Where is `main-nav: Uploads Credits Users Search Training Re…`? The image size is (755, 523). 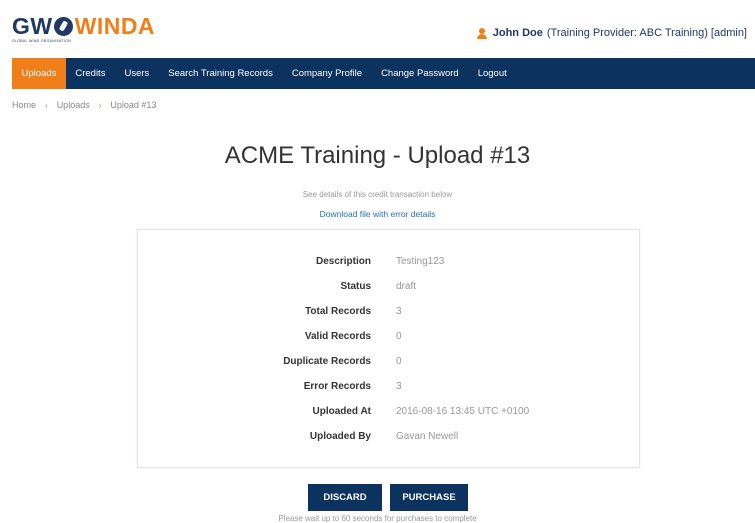 main-nav: Uploads Credits Users Search Training Re… is located at coordinates (383, 73).